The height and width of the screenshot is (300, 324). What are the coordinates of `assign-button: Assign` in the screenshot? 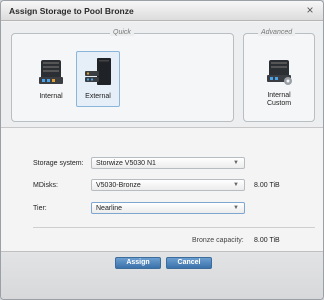 It's located at (138, 263).